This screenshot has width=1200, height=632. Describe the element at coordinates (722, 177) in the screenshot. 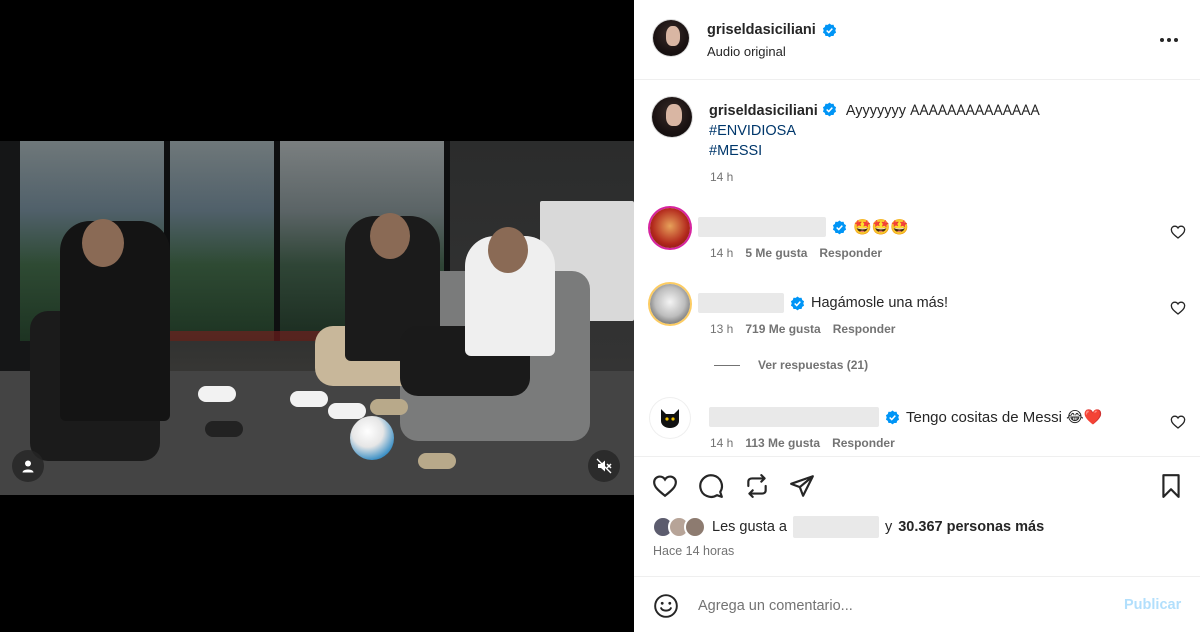

I see `caption-timestamp: 14 h` at that location.